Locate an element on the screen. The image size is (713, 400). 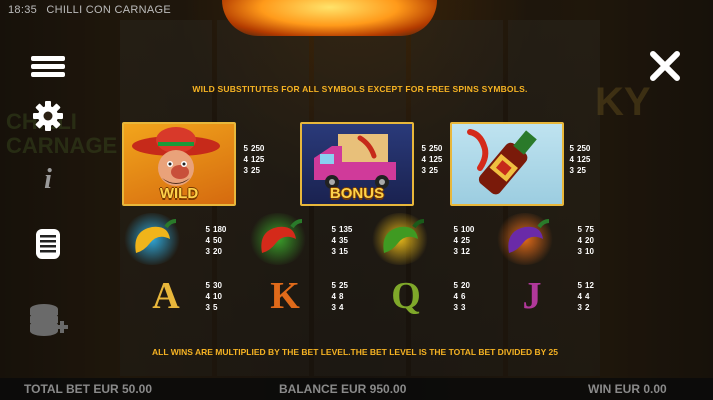
wild-label: WILD is located at coordinates (179, 193).